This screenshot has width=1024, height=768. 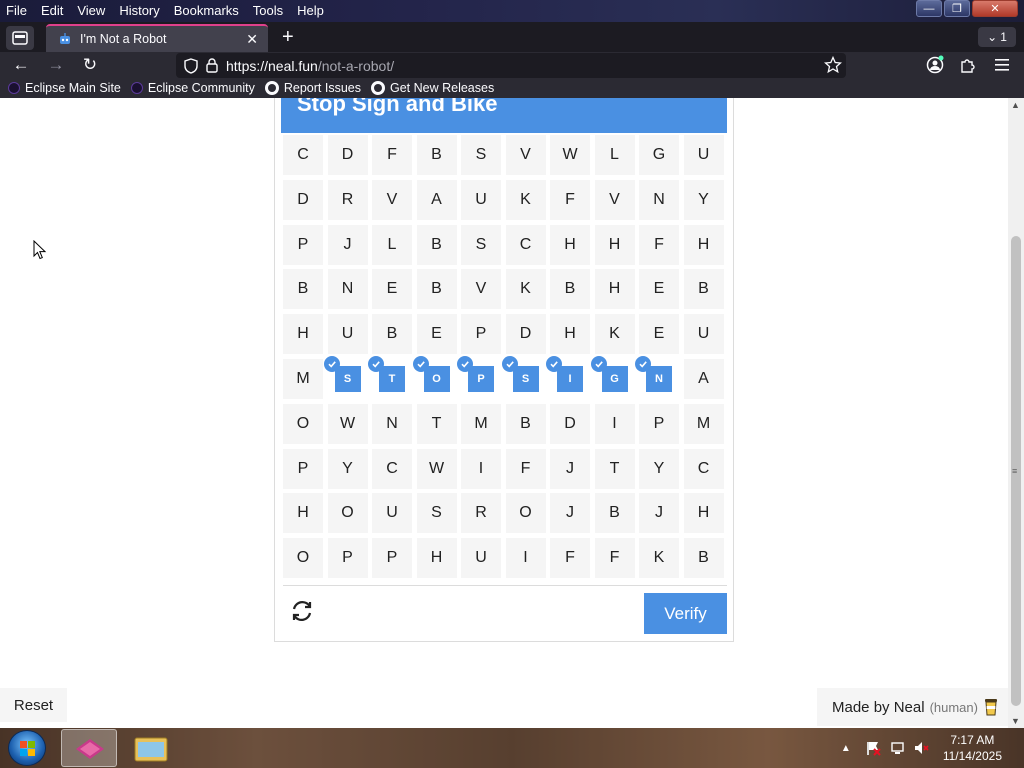 I want to click on scroll-down-icon: ▼, so click(x=1015, y=721).